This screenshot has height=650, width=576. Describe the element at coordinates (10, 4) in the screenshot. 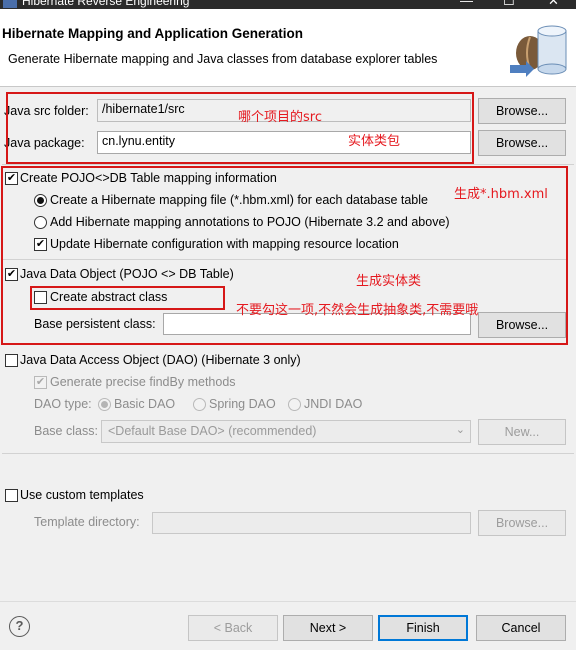

I see `app-icon` at that location.